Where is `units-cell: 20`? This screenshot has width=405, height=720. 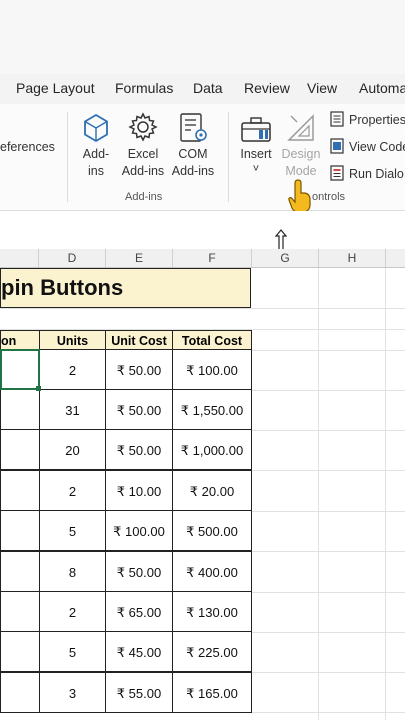 units-cell: 20 is located at coordinates (72, 449).